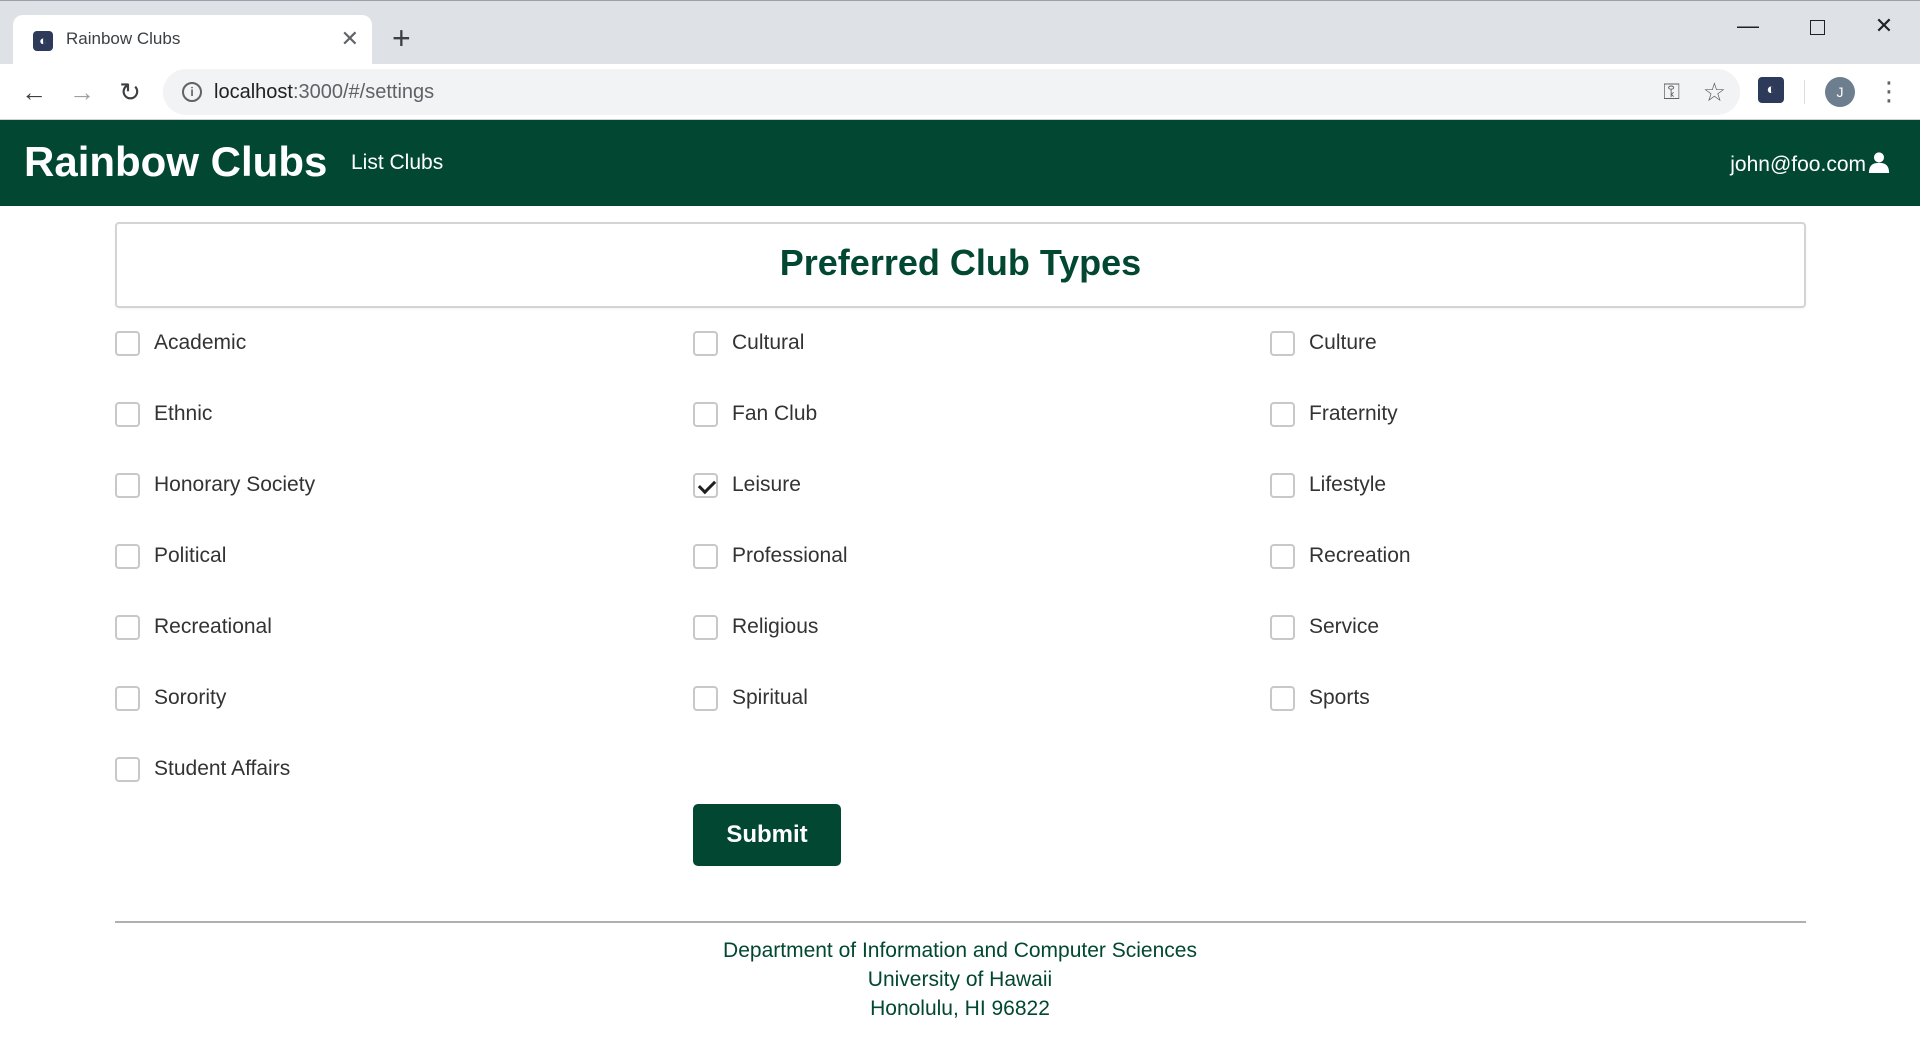 The width and height of the screenshot is (1920, 1046). I want to click on brand-logo: Rainbow Clubs, so click(175, 162).